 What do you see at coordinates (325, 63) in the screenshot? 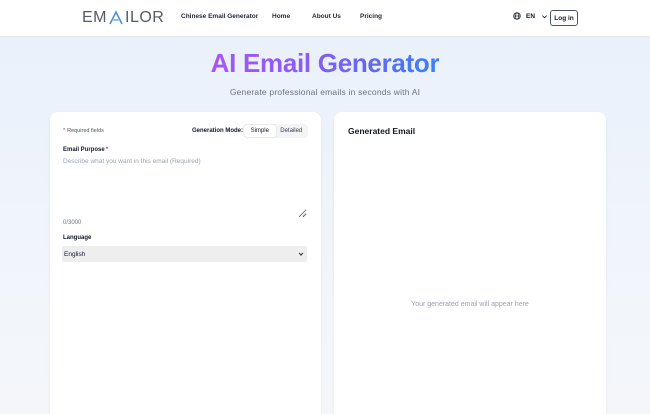
I see `page-title: AI Email Generator` at bounding box center [325, 63].